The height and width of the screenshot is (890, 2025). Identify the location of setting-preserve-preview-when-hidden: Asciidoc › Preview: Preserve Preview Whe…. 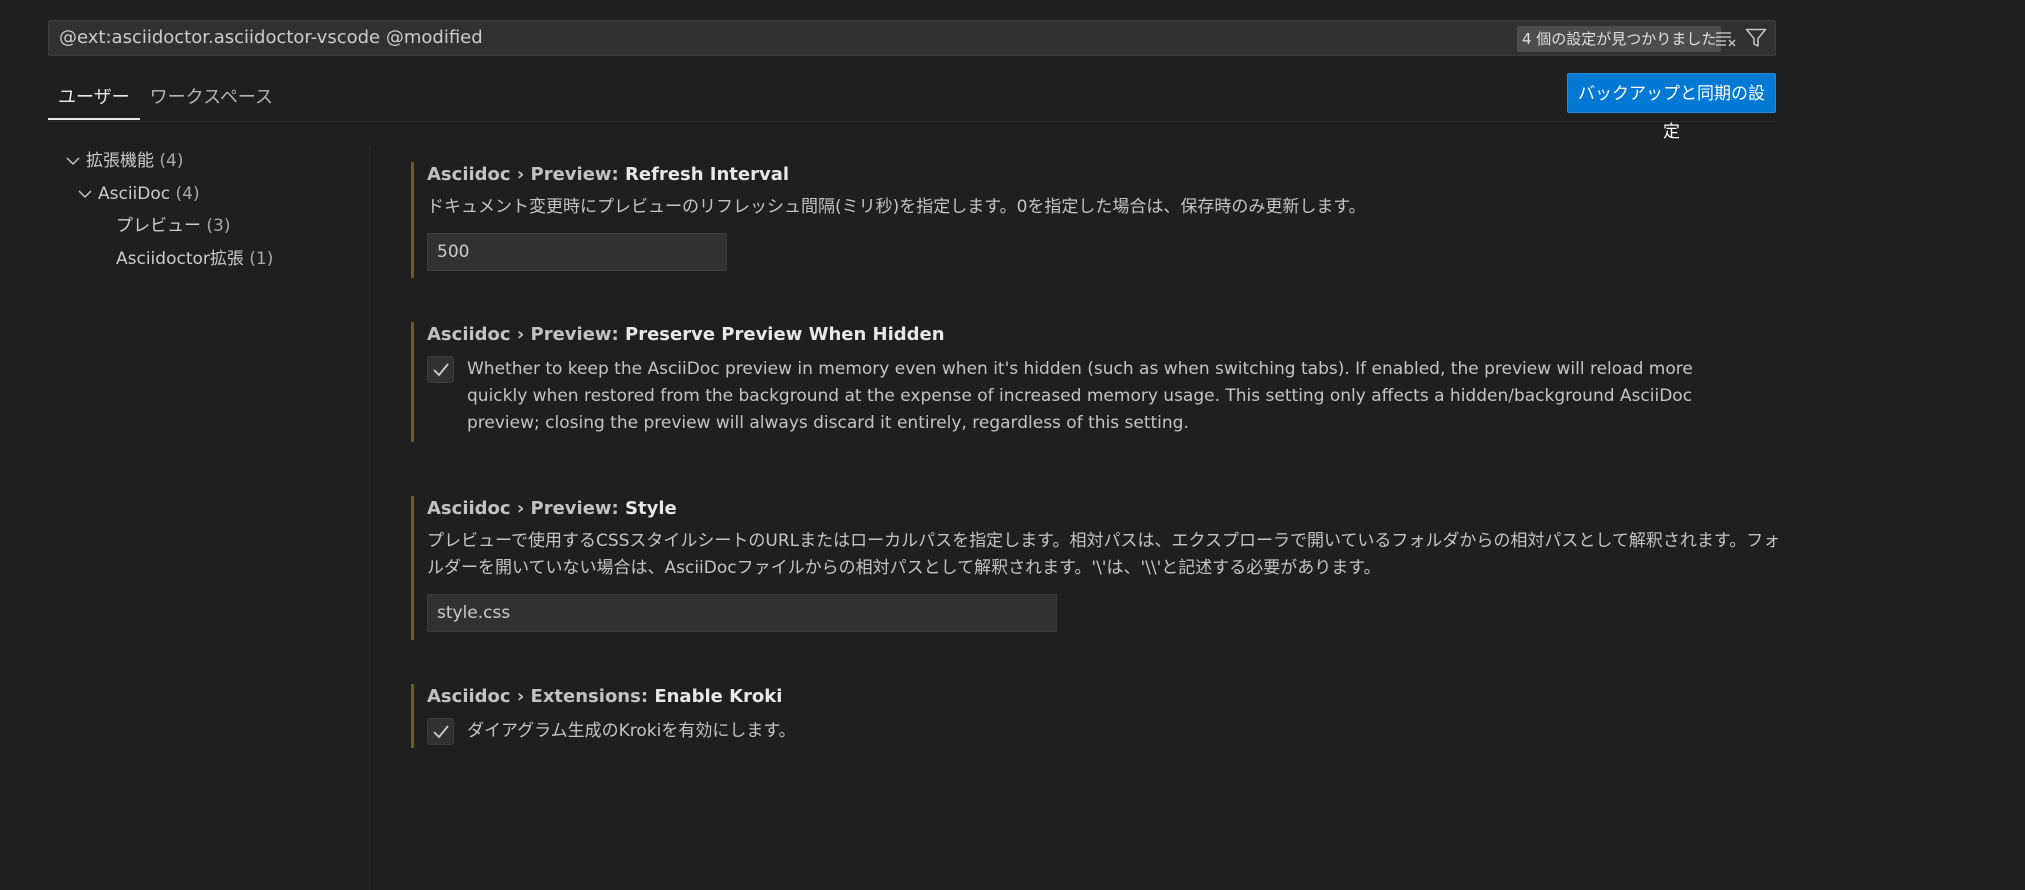
(1079, 382).